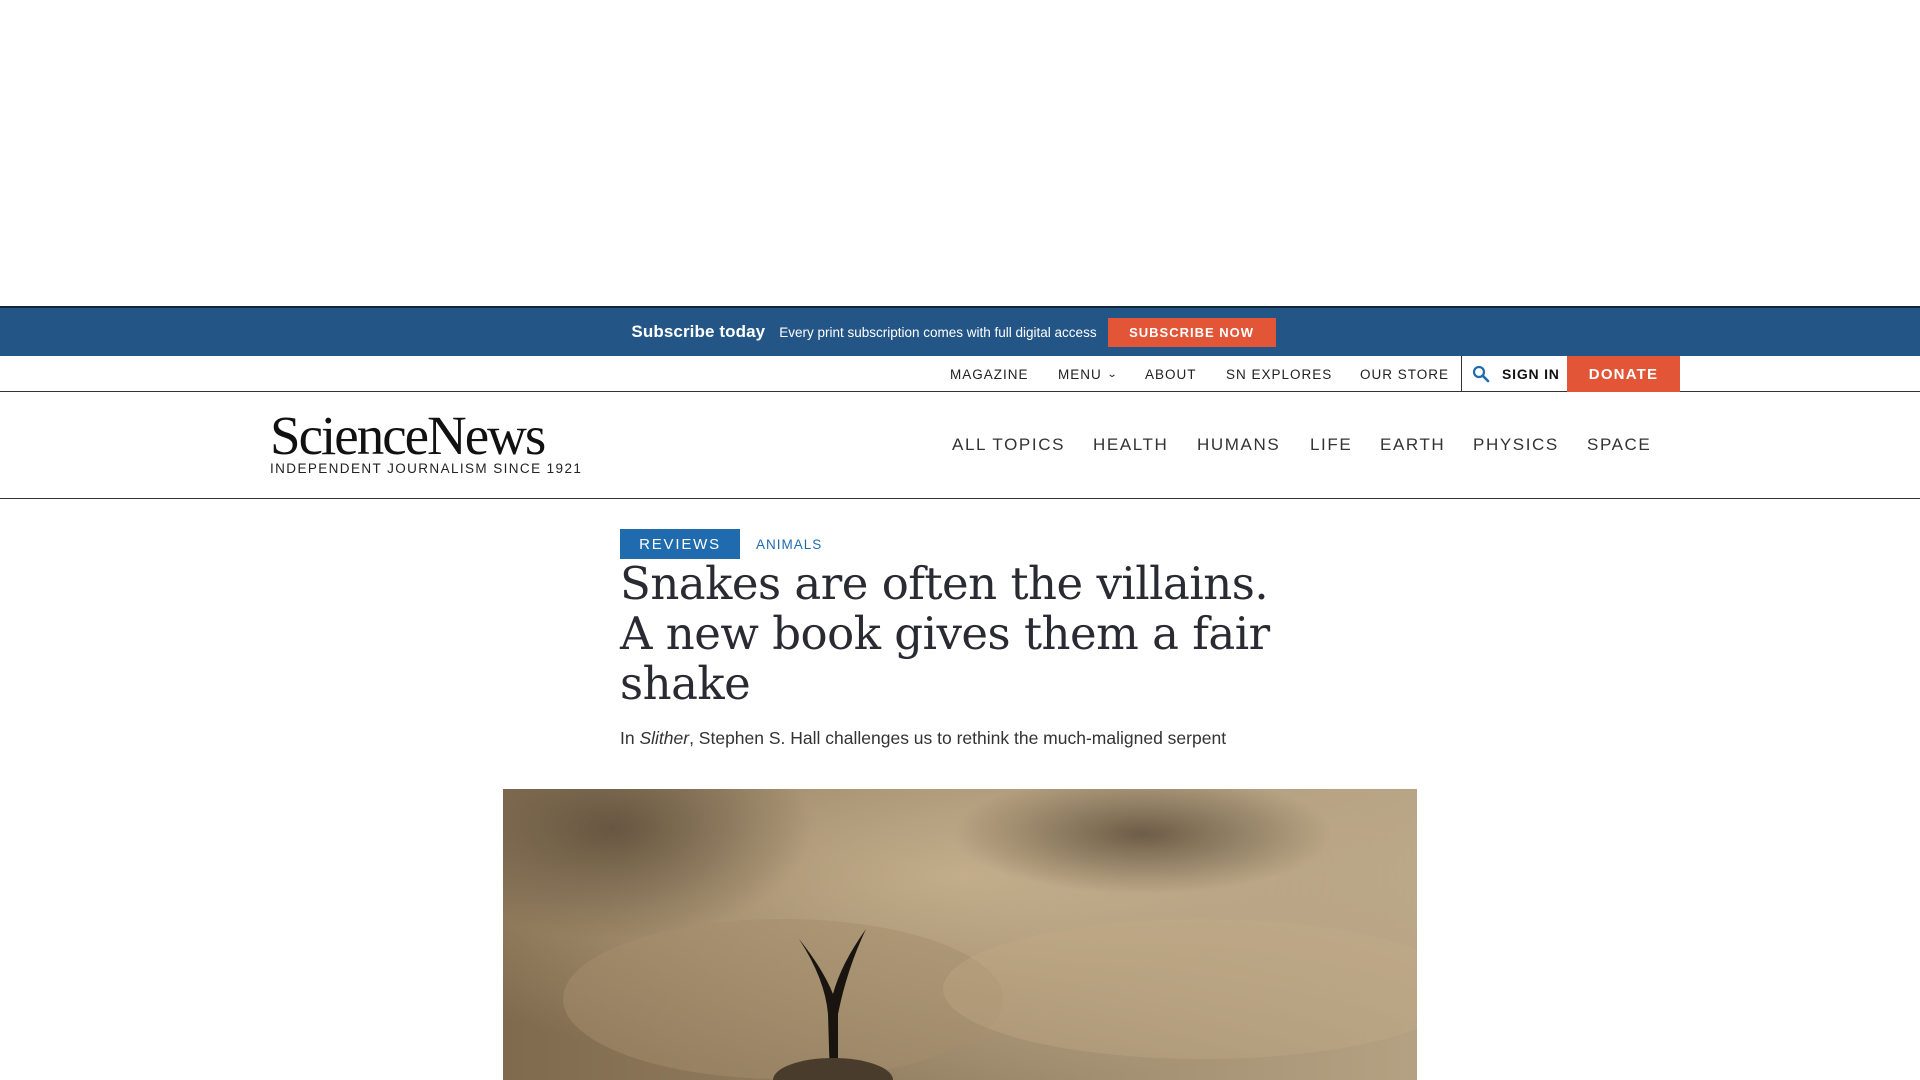 This screenshot has width=1920, height=1080. I want to click on snake-photo, so click(960, 934).